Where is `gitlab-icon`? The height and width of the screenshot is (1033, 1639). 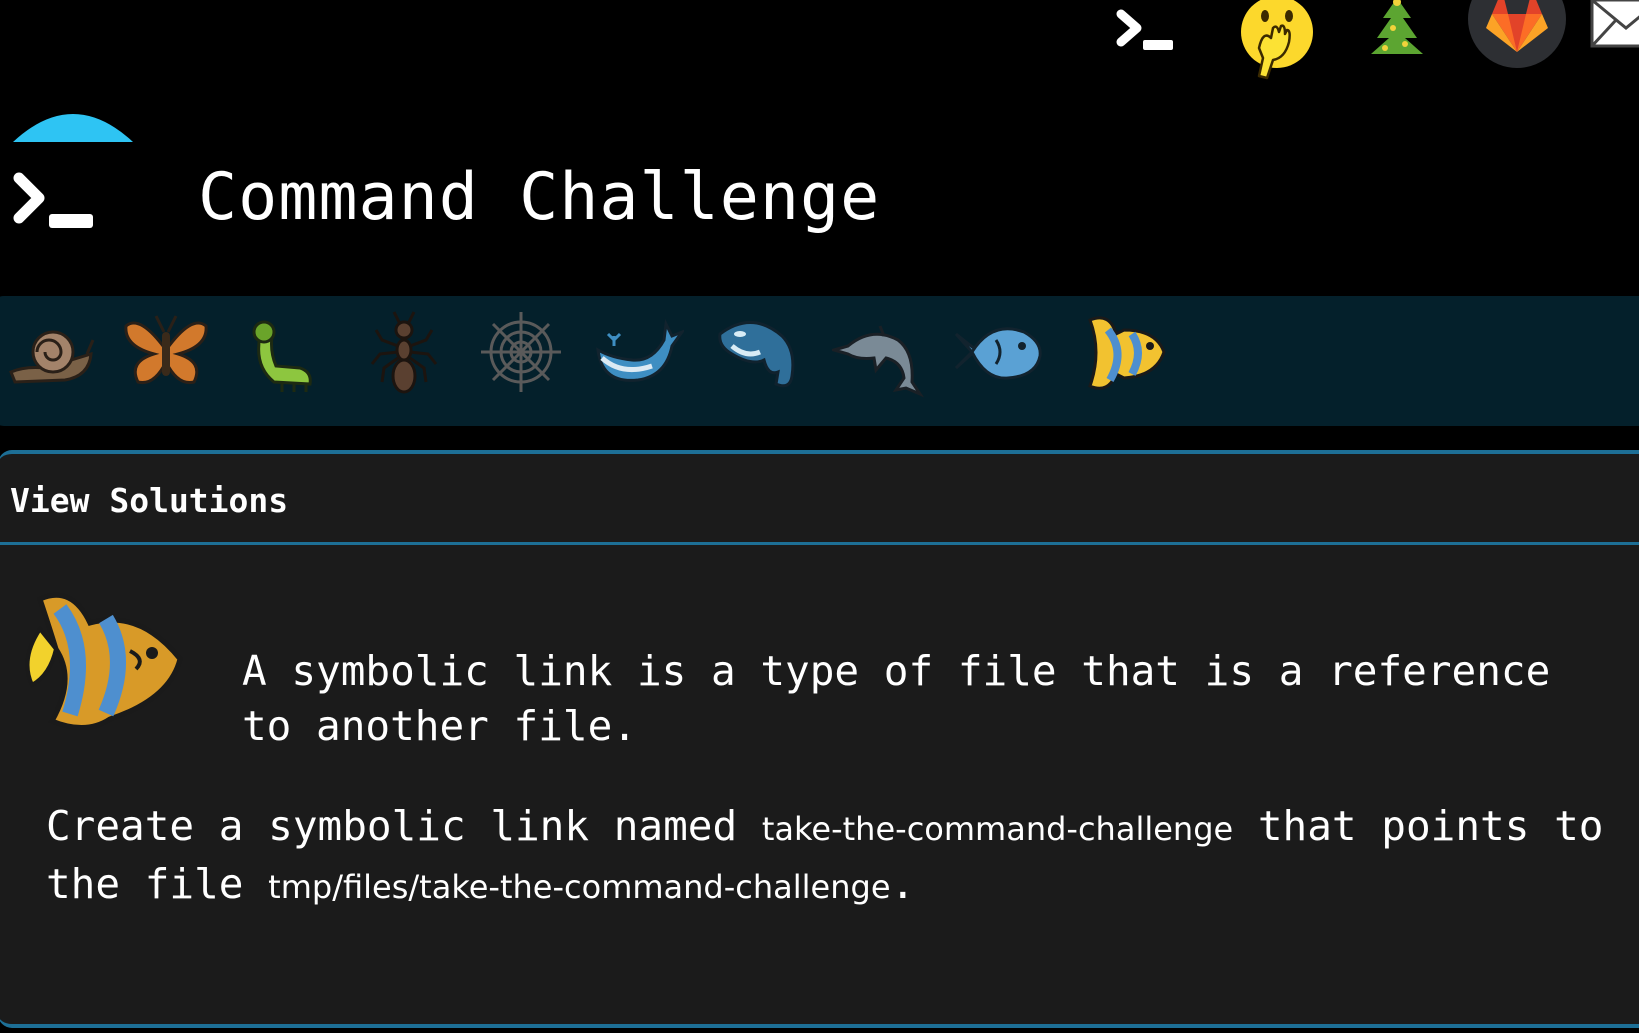
gitlab-icon is located at coordinates (1517, 26).